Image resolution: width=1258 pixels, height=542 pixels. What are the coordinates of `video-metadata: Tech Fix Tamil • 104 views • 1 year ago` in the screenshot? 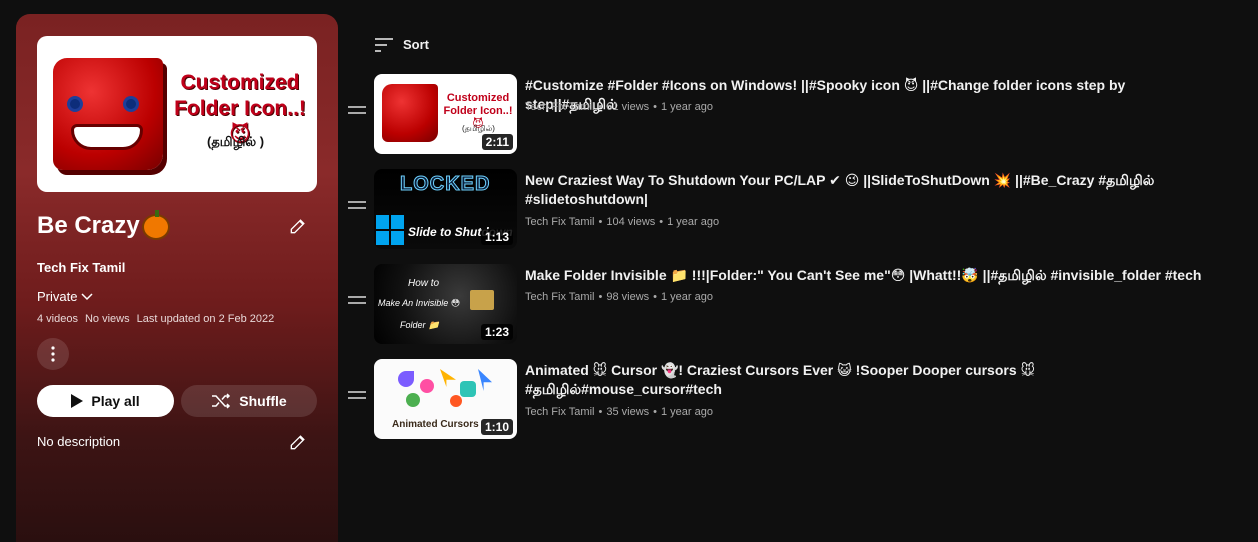 It's located at (622, 222).